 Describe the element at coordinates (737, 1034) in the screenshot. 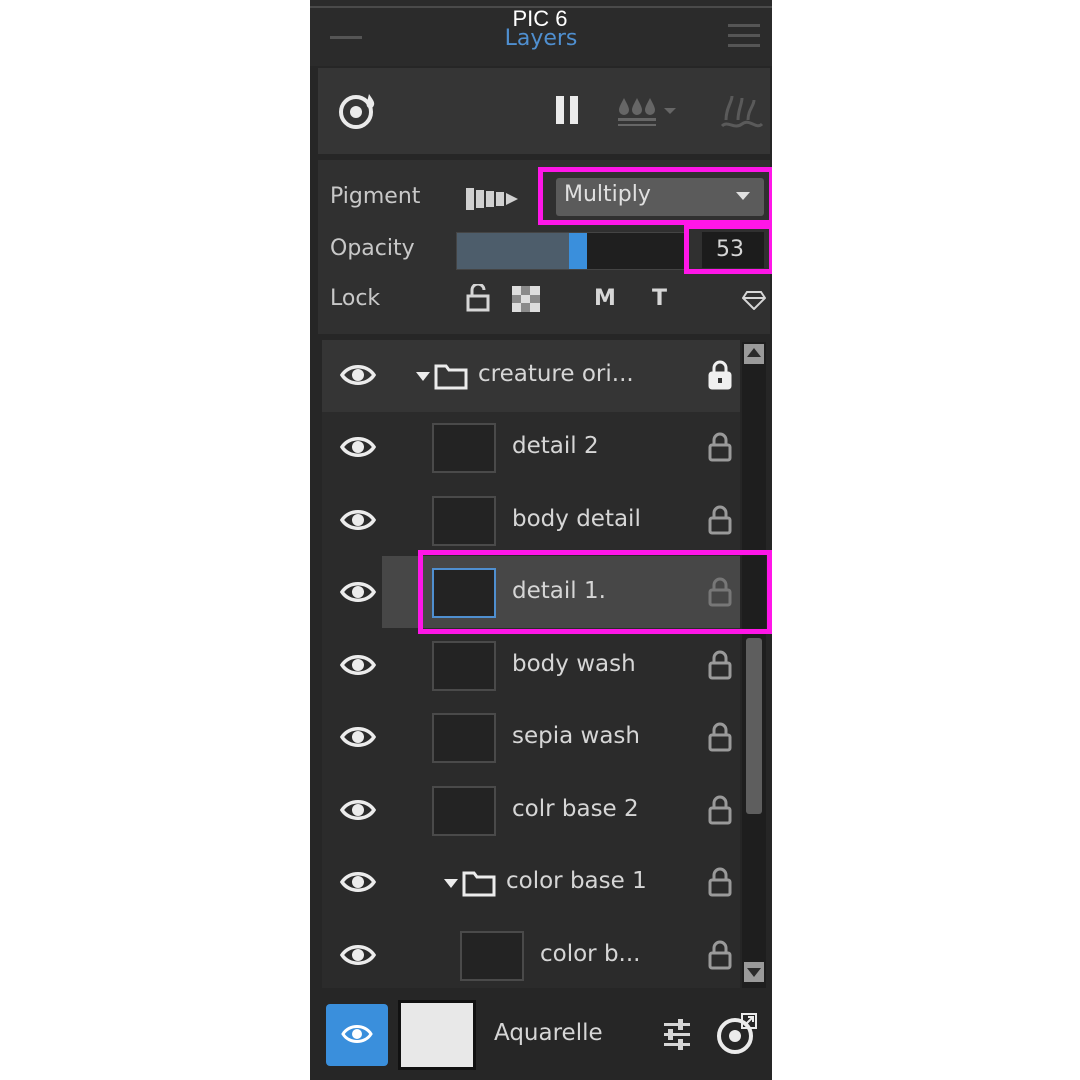

I see `paper-settings-icon` at that location.